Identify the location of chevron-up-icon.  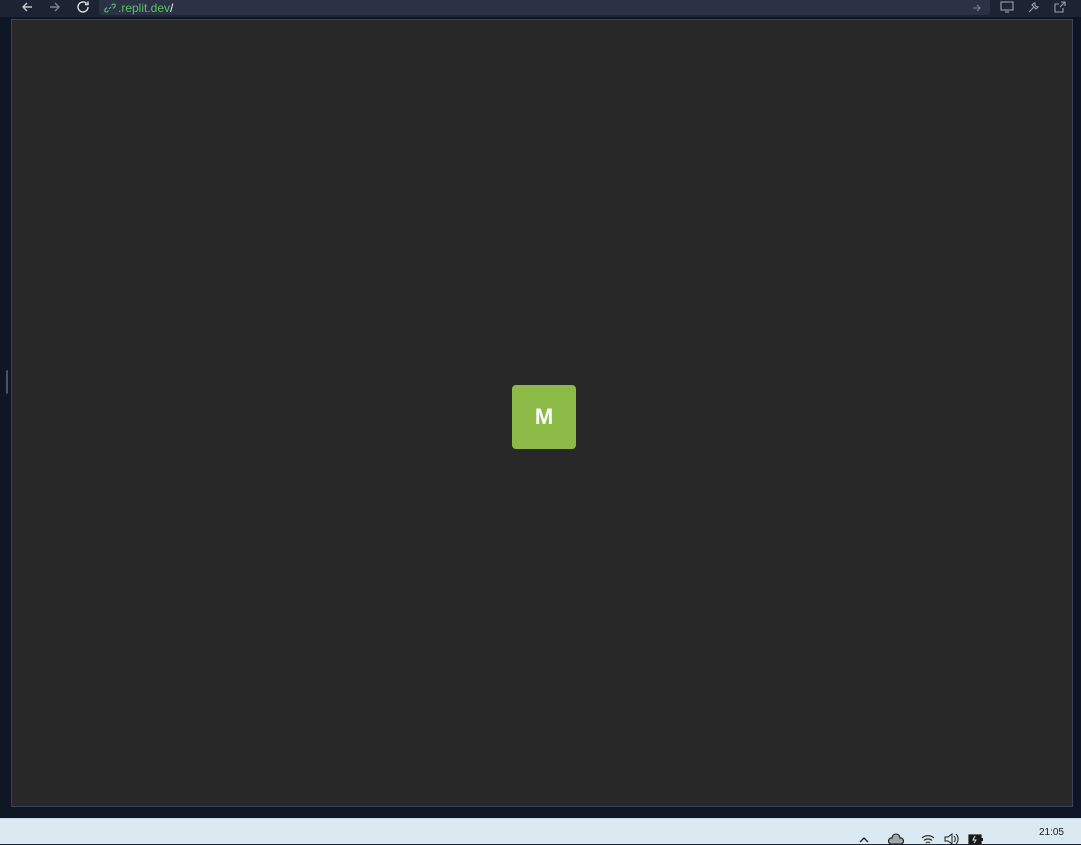
(864, 840).